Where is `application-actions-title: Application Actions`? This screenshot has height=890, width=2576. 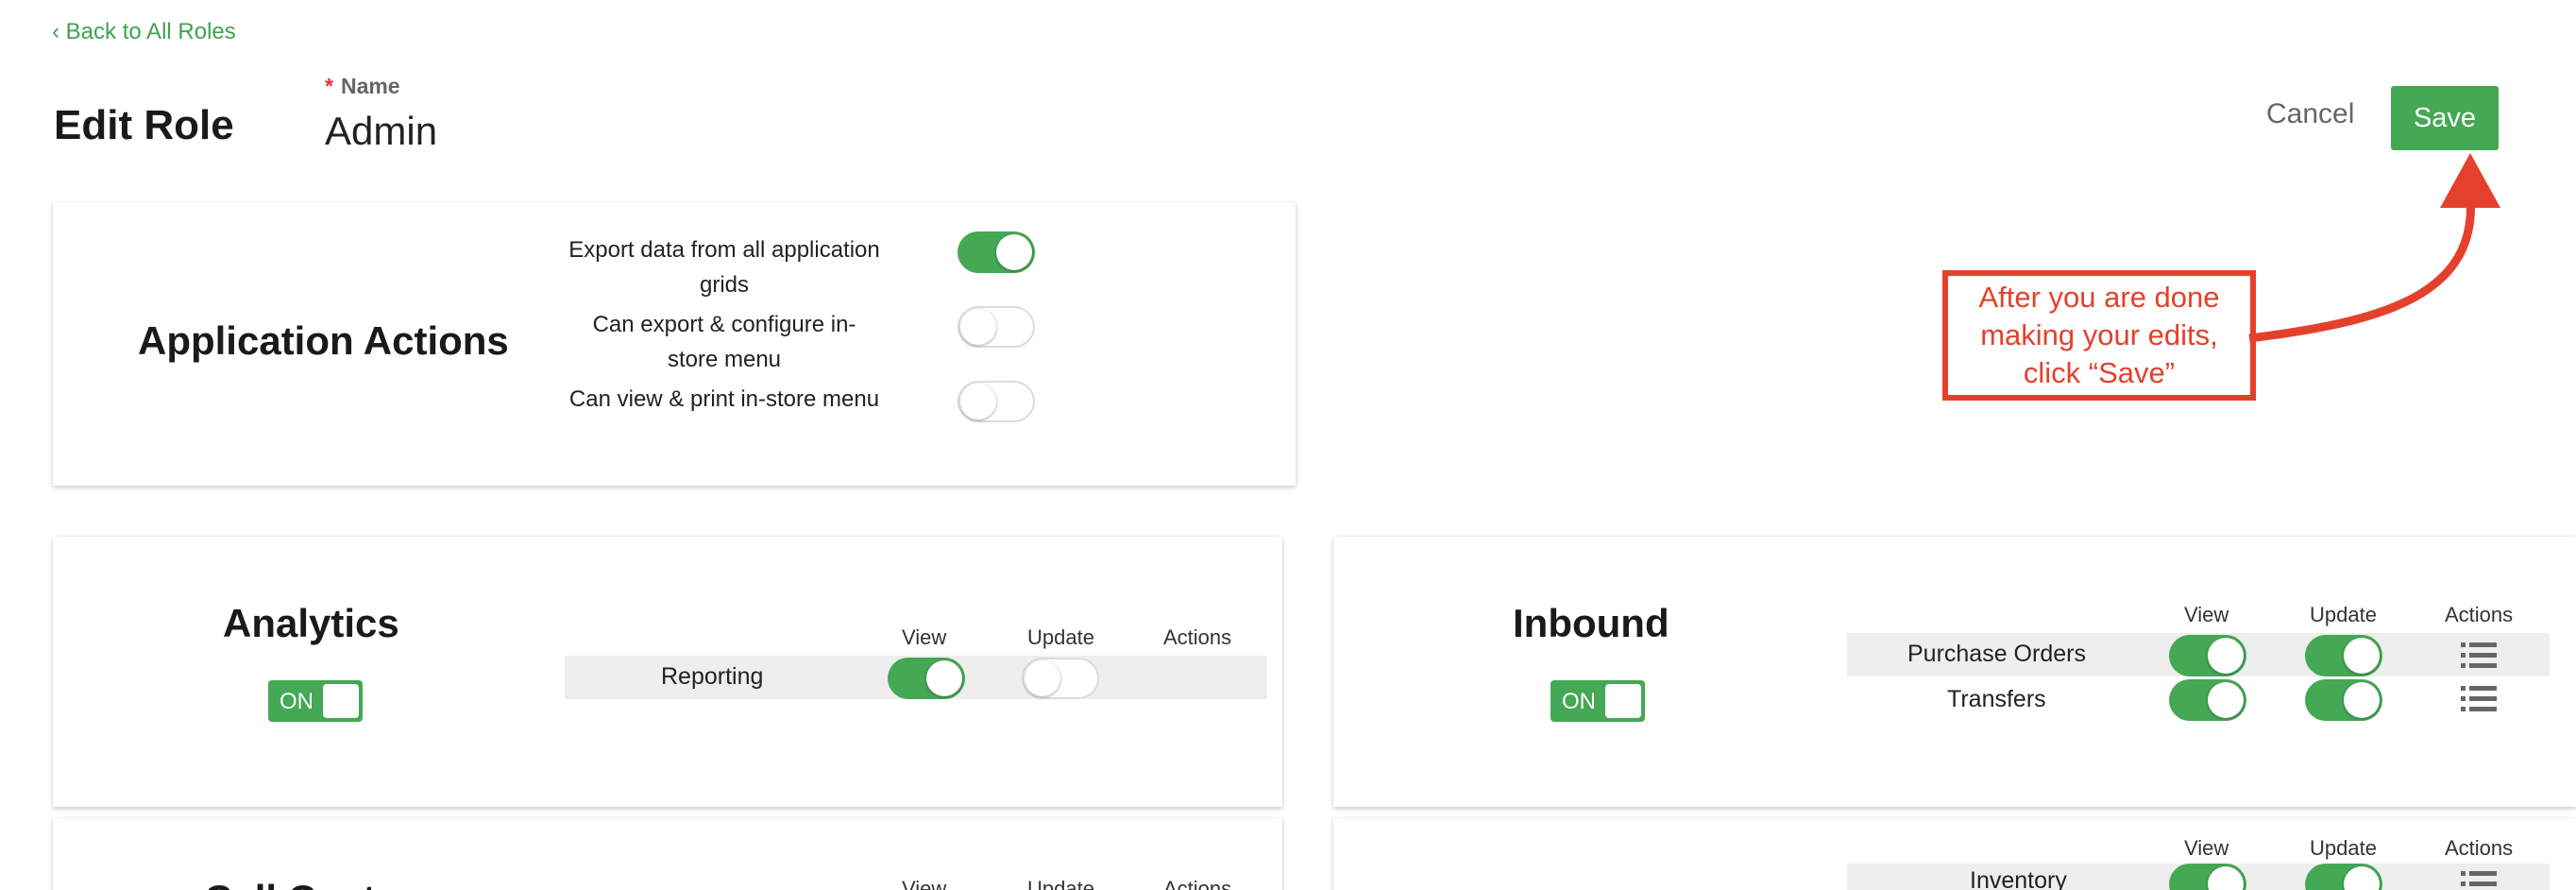 application-actions-title: Application Actions is located at coordinates (323, 340).